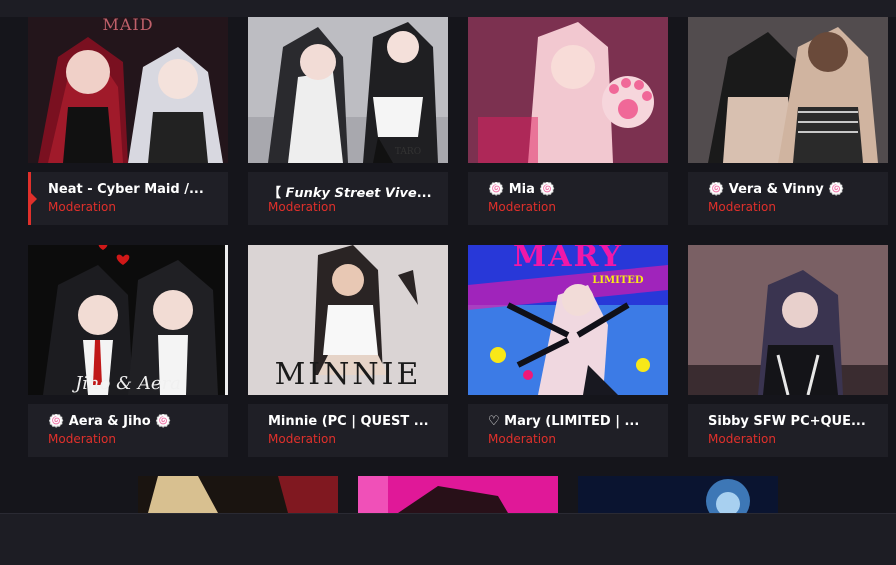  I want to click on card-info: 【 𝙁𝙪𝙣𝙠𝙮 𝙎𝙩𝙧𝙚𝙚𝙩 𝙑𝙞𝙫𝙚... Moderation, so click(348, 198).